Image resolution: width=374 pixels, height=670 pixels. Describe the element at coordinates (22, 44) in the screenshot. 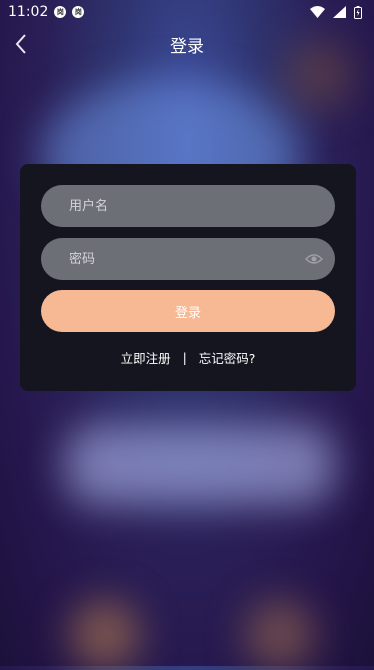

I see `back-arrow-icon` at that location.